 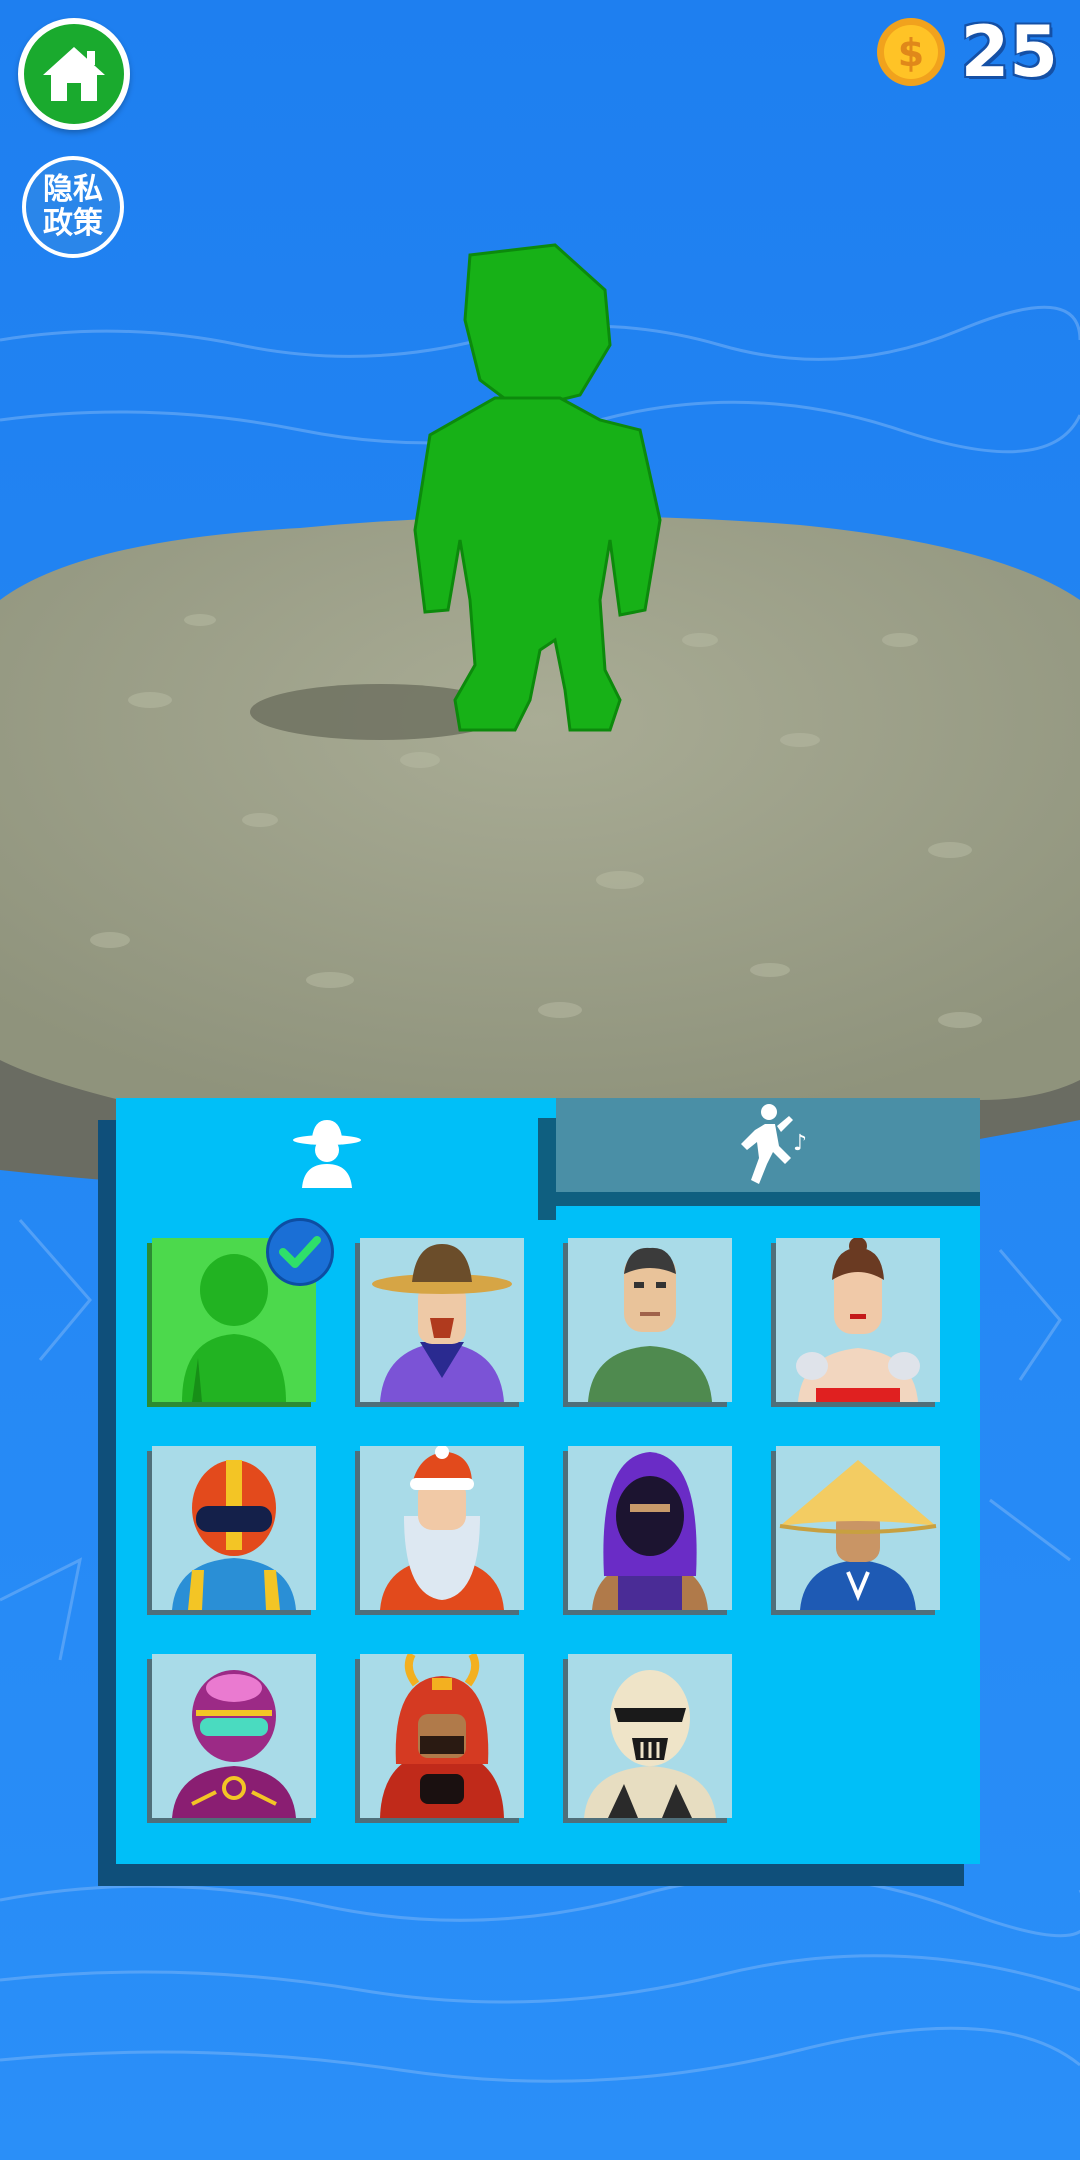 I want to click on coin-counter: $ 25, so click(x=966, y=52).